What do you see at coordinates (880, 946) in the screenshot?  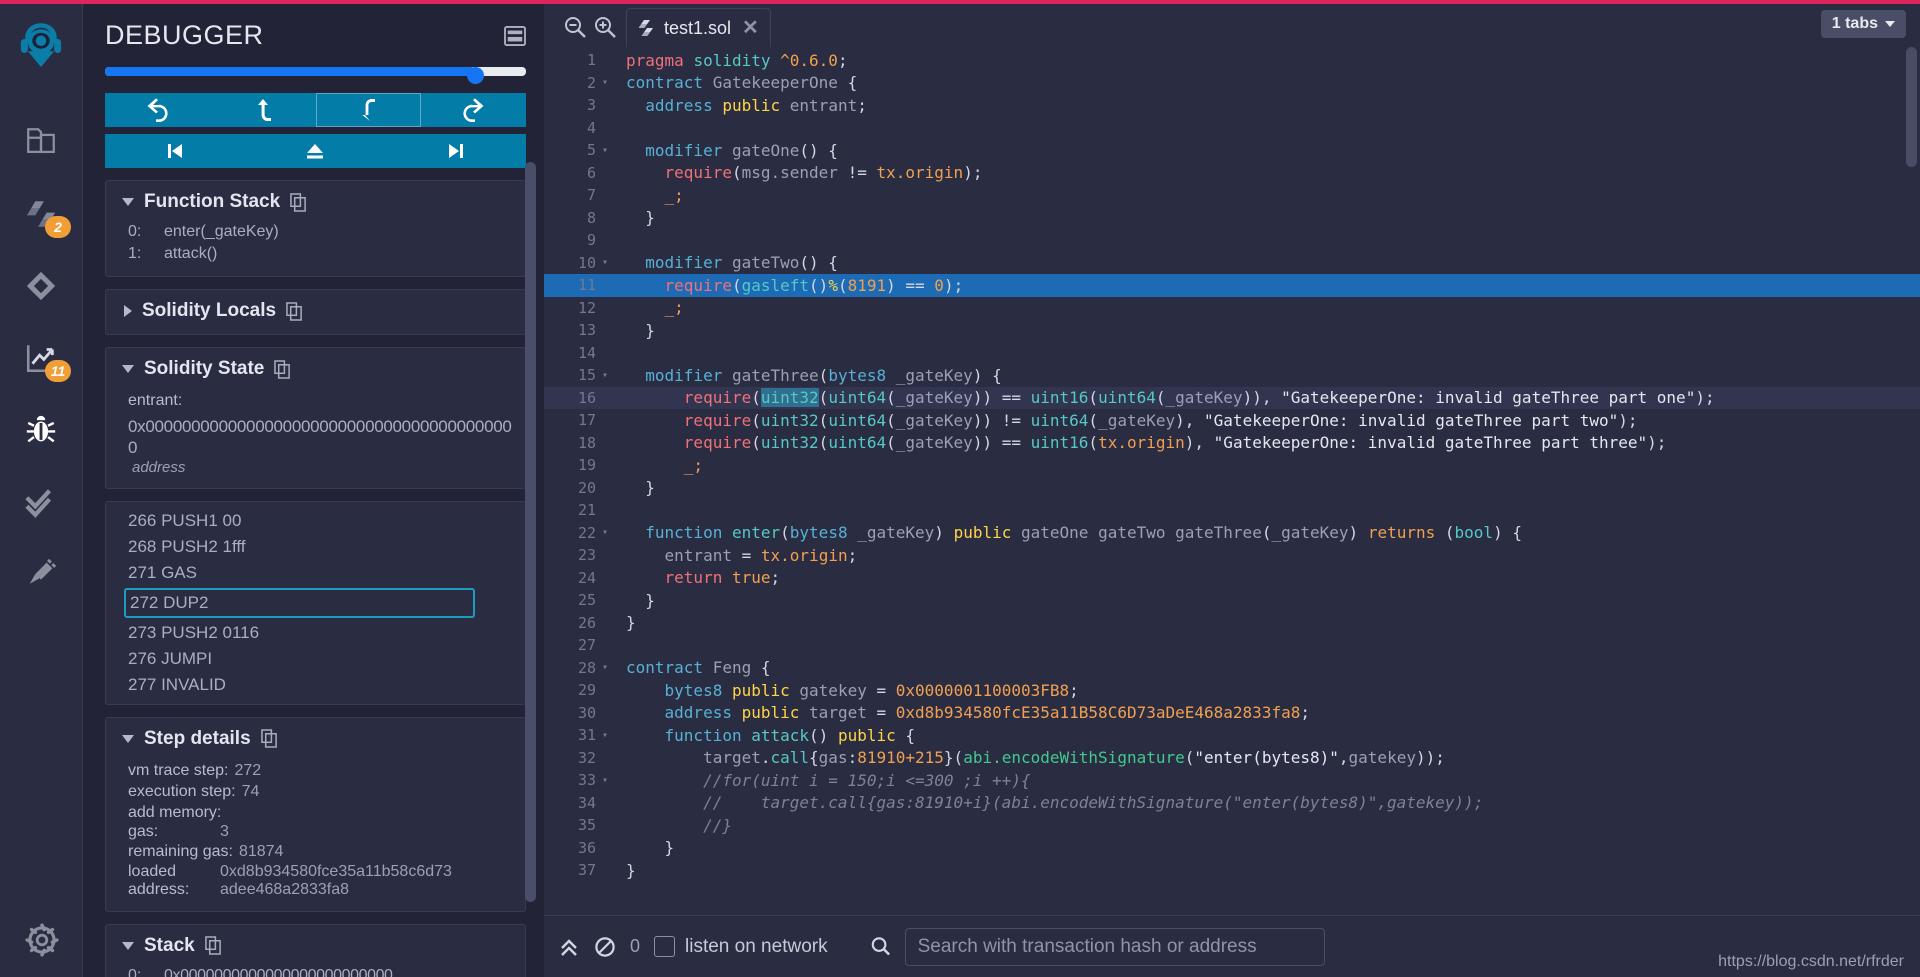 I see `search-icon` at bounding box center [880, 946].